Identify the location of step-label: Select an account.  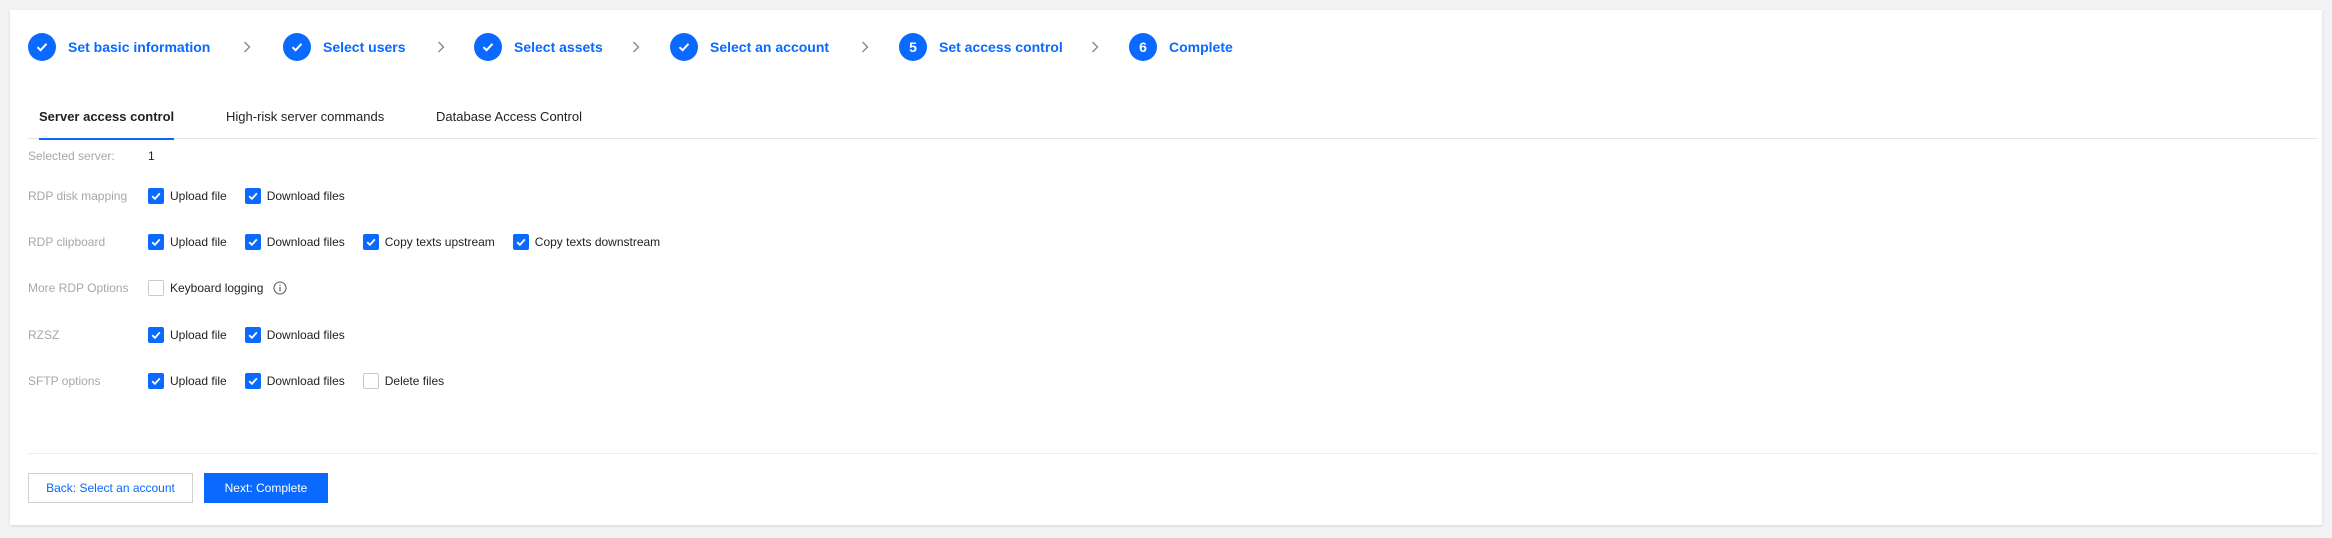
(770, 47).